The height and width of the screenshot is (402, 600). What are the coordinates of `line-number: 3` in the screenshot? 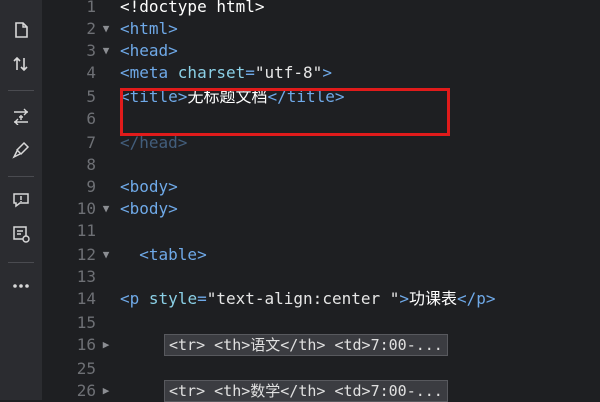 It's located at (91, 50).